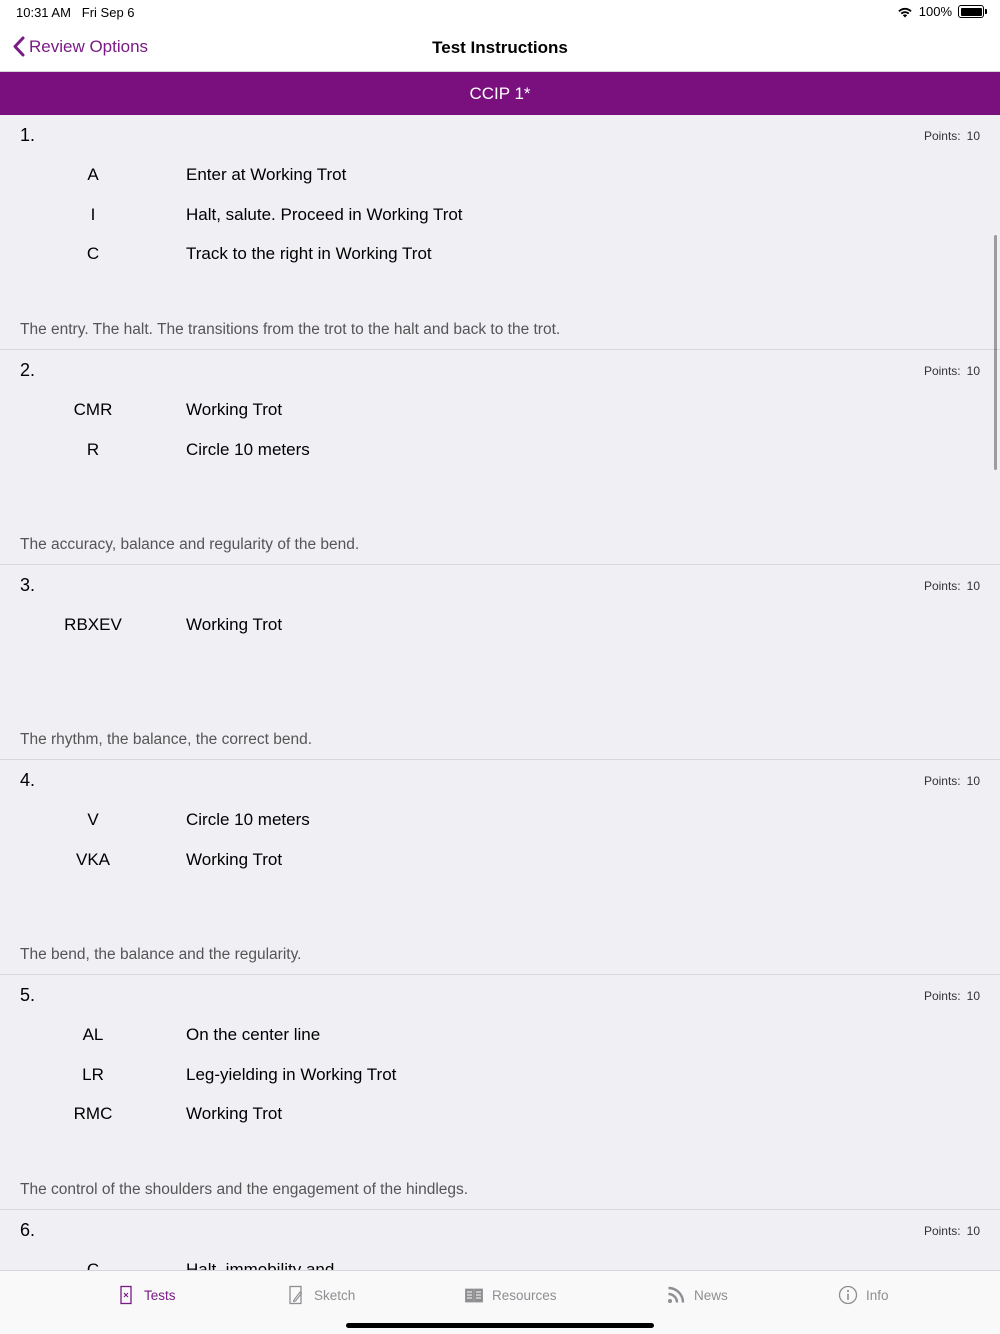 This screenshot has height=1334, width=1000. Describe the element at coordinates (995, 352) in the screenshot. I see `scroll-indicator` at that location.